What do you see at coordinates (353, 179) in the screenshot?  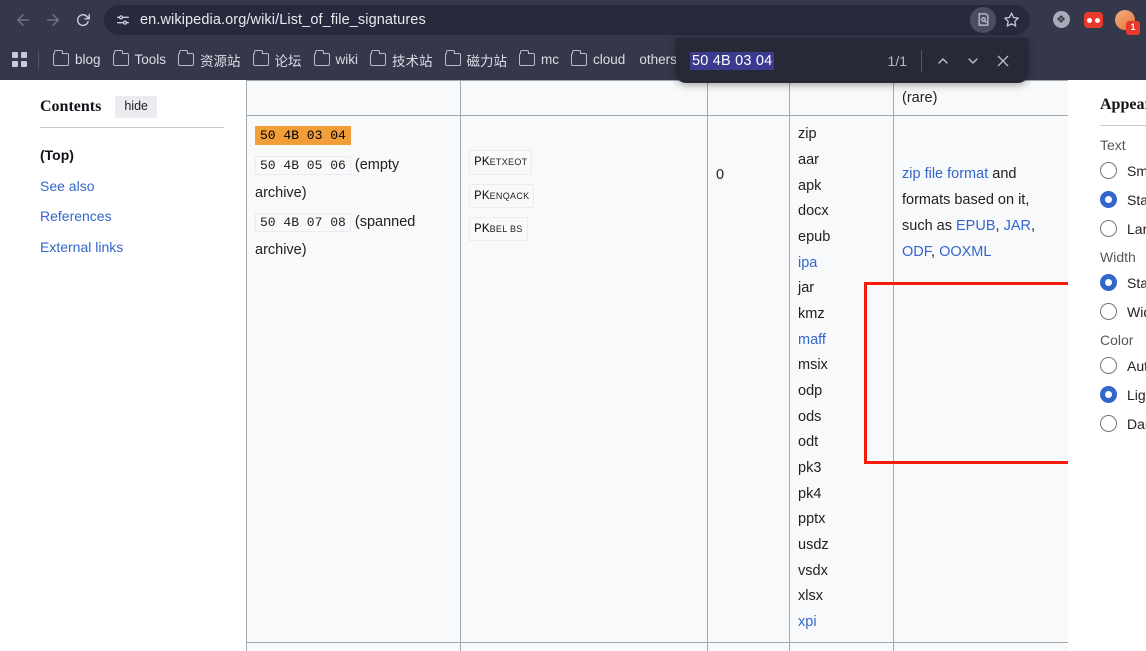 I see `hex-signature-line: 50 4B 05 06 (empty archive)` at bounding box center [353, 179].